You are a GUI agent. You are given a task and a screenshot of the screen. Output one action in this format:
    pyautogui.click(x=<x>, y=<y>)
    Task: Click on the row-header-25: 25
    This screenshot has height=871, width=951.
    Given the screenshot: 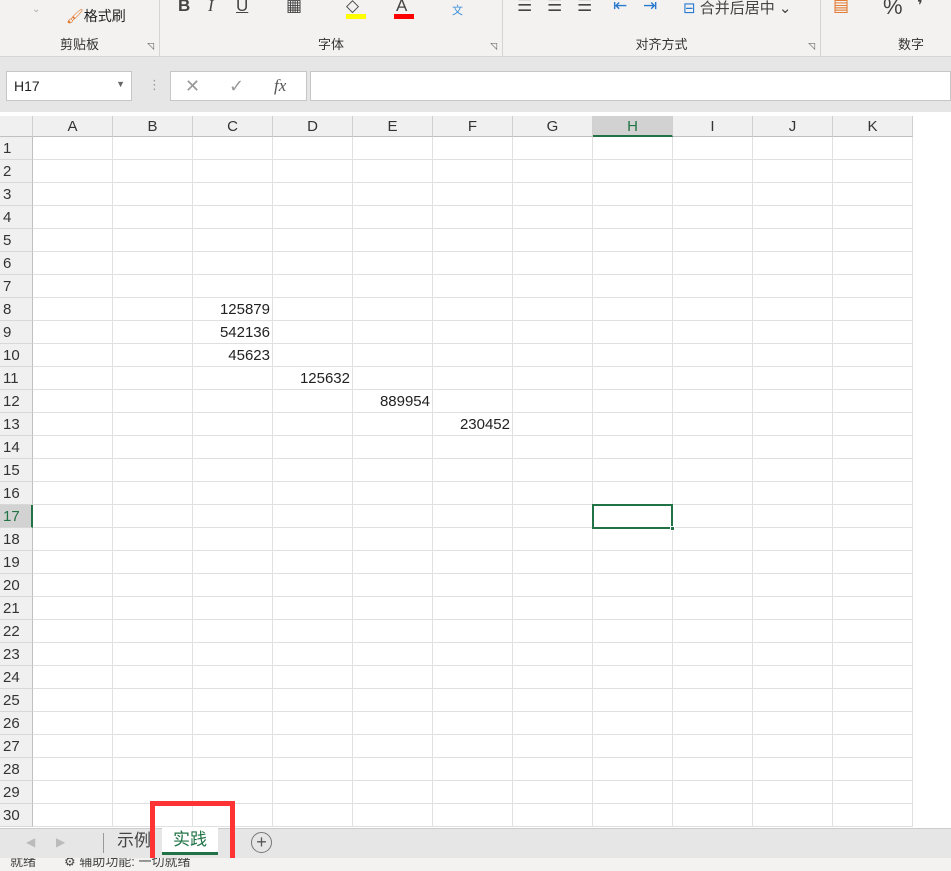 What is the action you would take?
    pyautogui.click(x=16, y=700)
    